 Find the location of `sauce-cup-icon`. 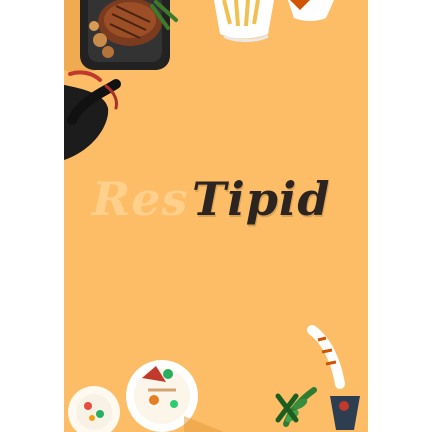

sauce-cup-icon is located at coordinates (311, 10).